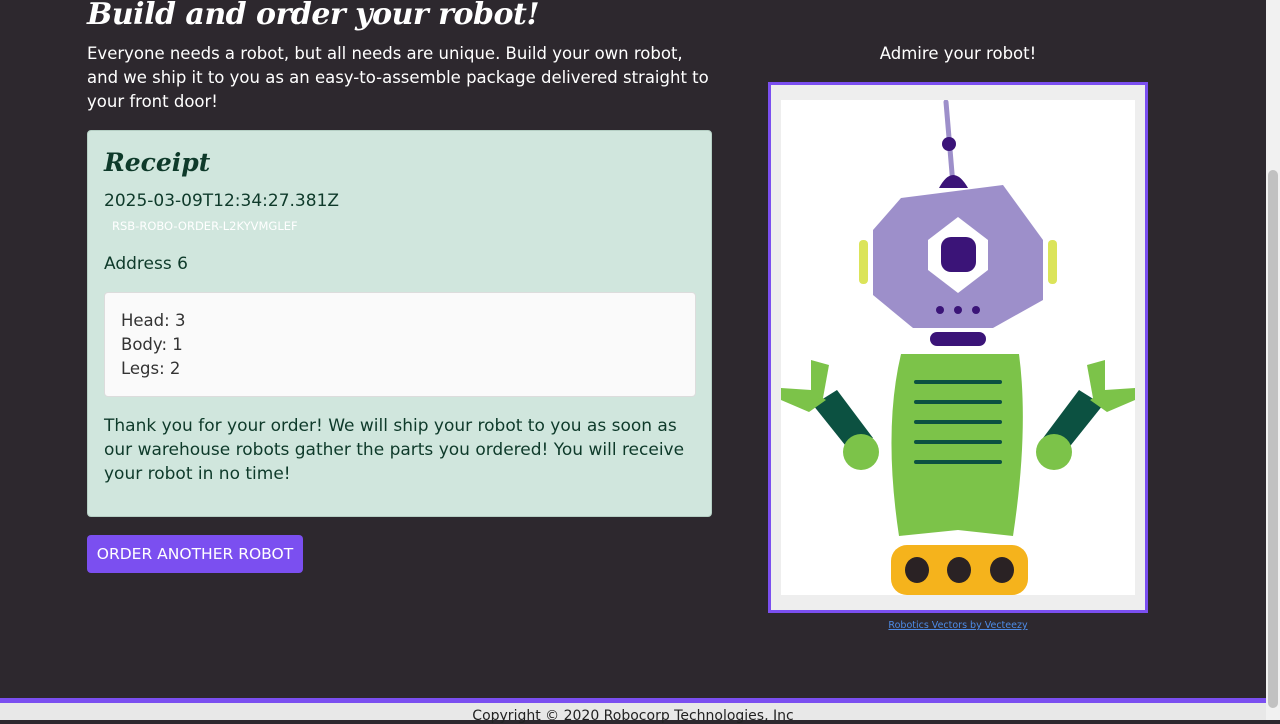 The height and width of the screenshot is (724, 1280). What do you see at coordinates (195, 554) in the screenshot?
I see `order-another-button: ORDER ANOTHER ROBOT` at bounding box center [195, 554].